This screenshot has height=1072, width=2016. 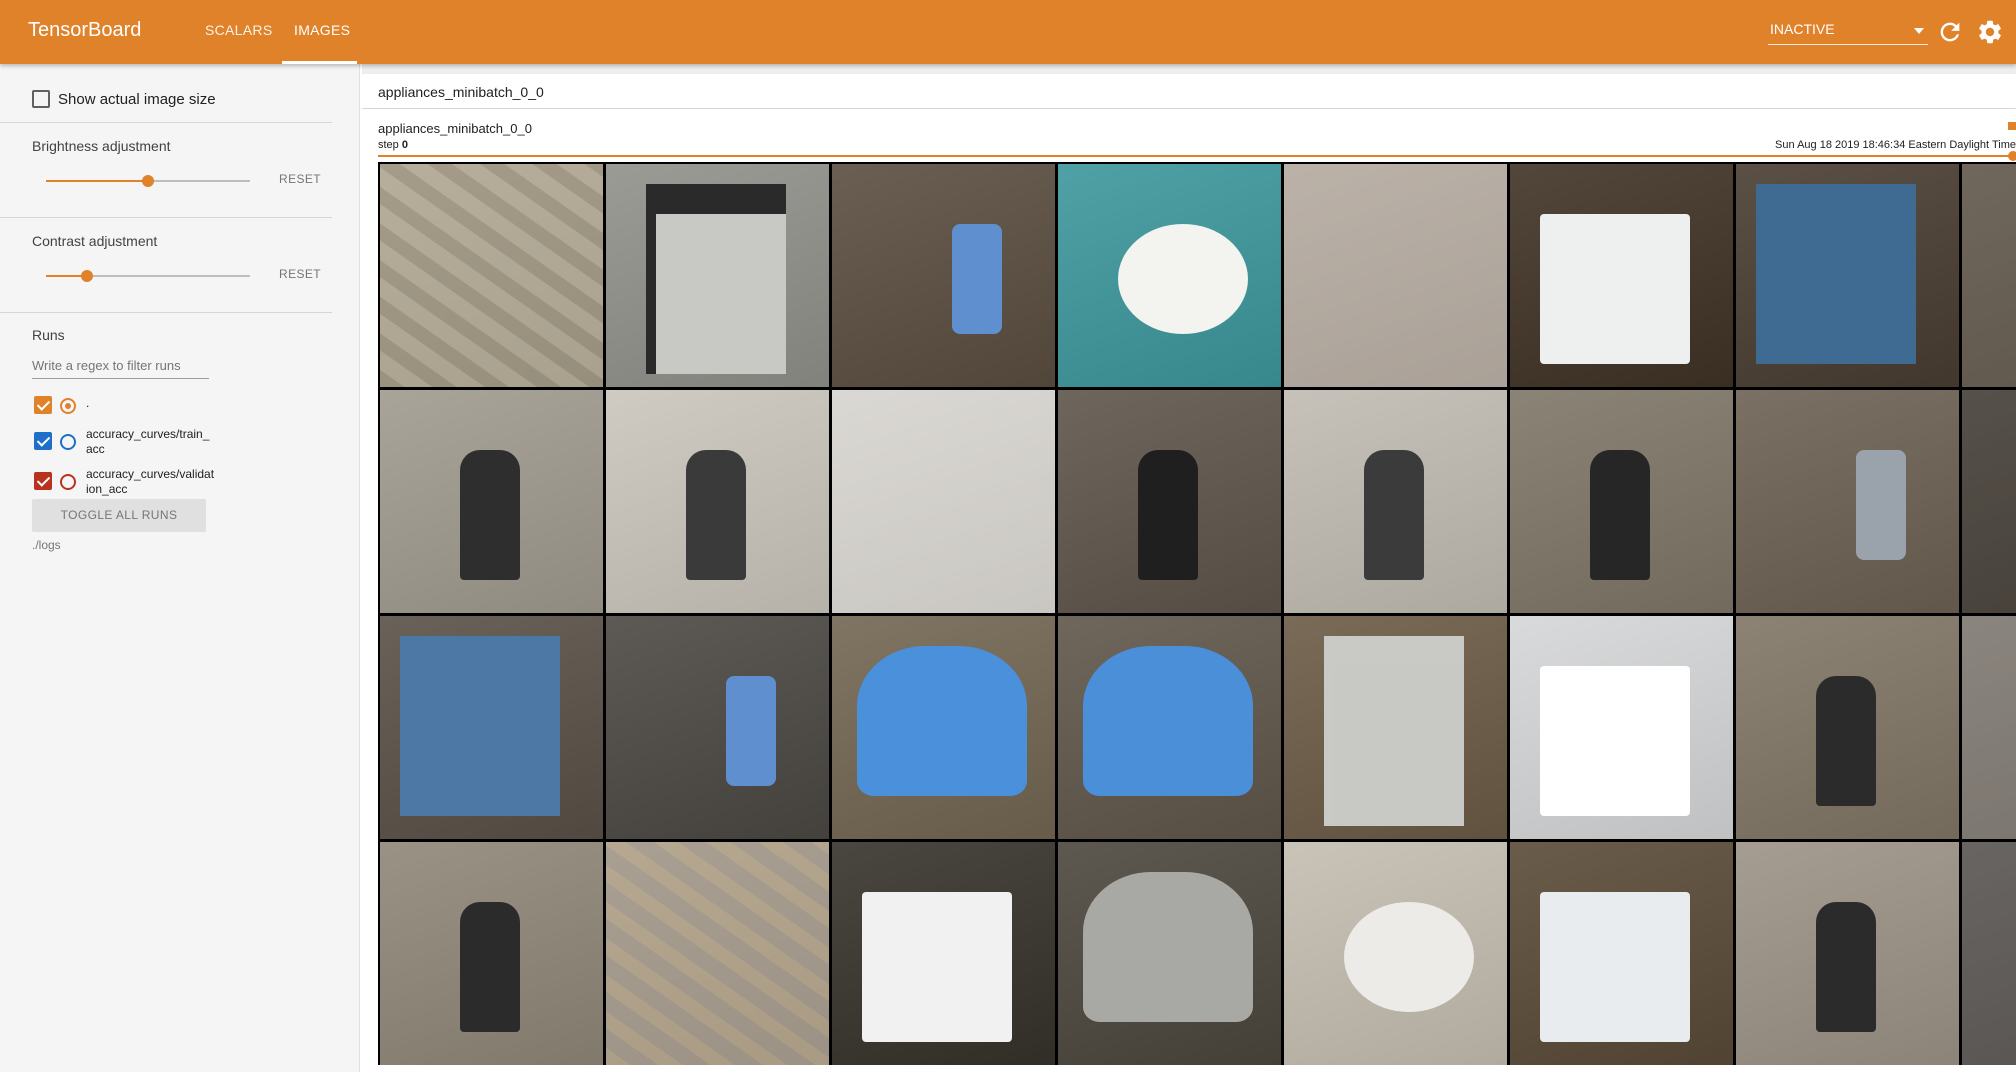 I want to click on step-label: step, so click(x=388, y=145).